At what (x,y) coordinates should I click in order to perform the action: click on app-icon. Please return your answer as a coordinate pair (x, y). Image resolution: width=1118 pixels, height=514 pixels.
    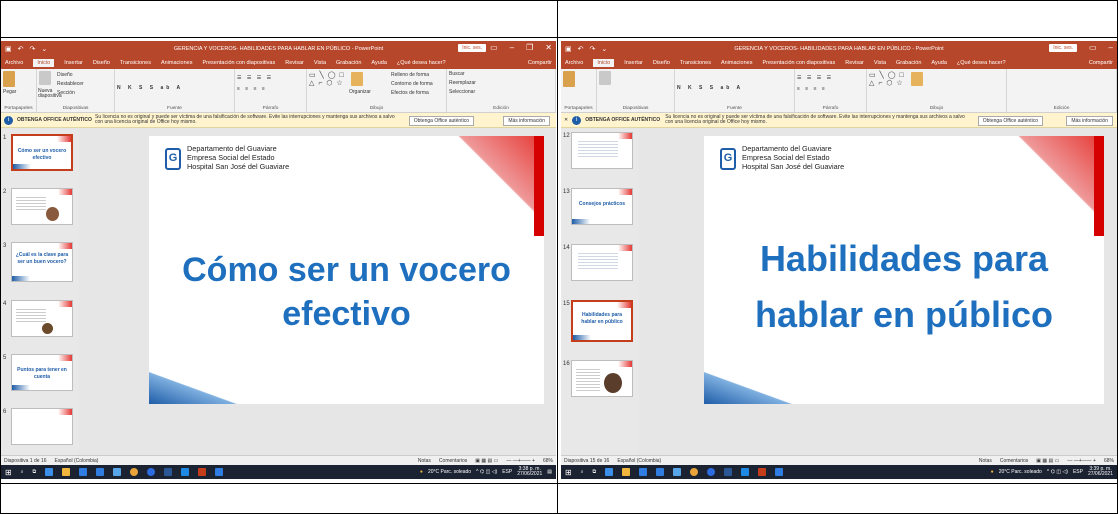
    Looking at the image, I should click on (745, 472).